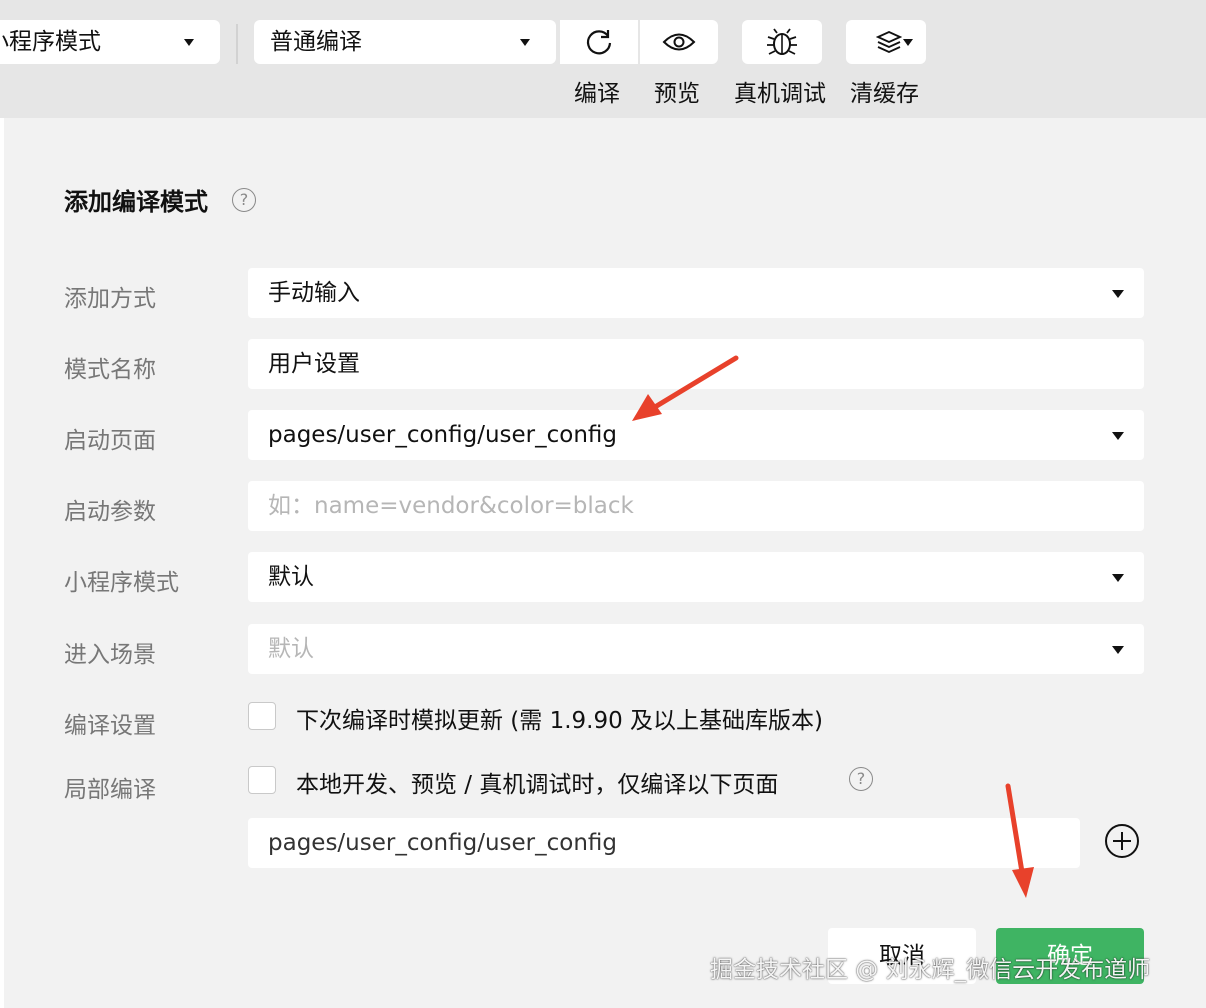 The width and height of the screenshot is (1206, 1008). I want to click on layers-icon, so click(889, 42).